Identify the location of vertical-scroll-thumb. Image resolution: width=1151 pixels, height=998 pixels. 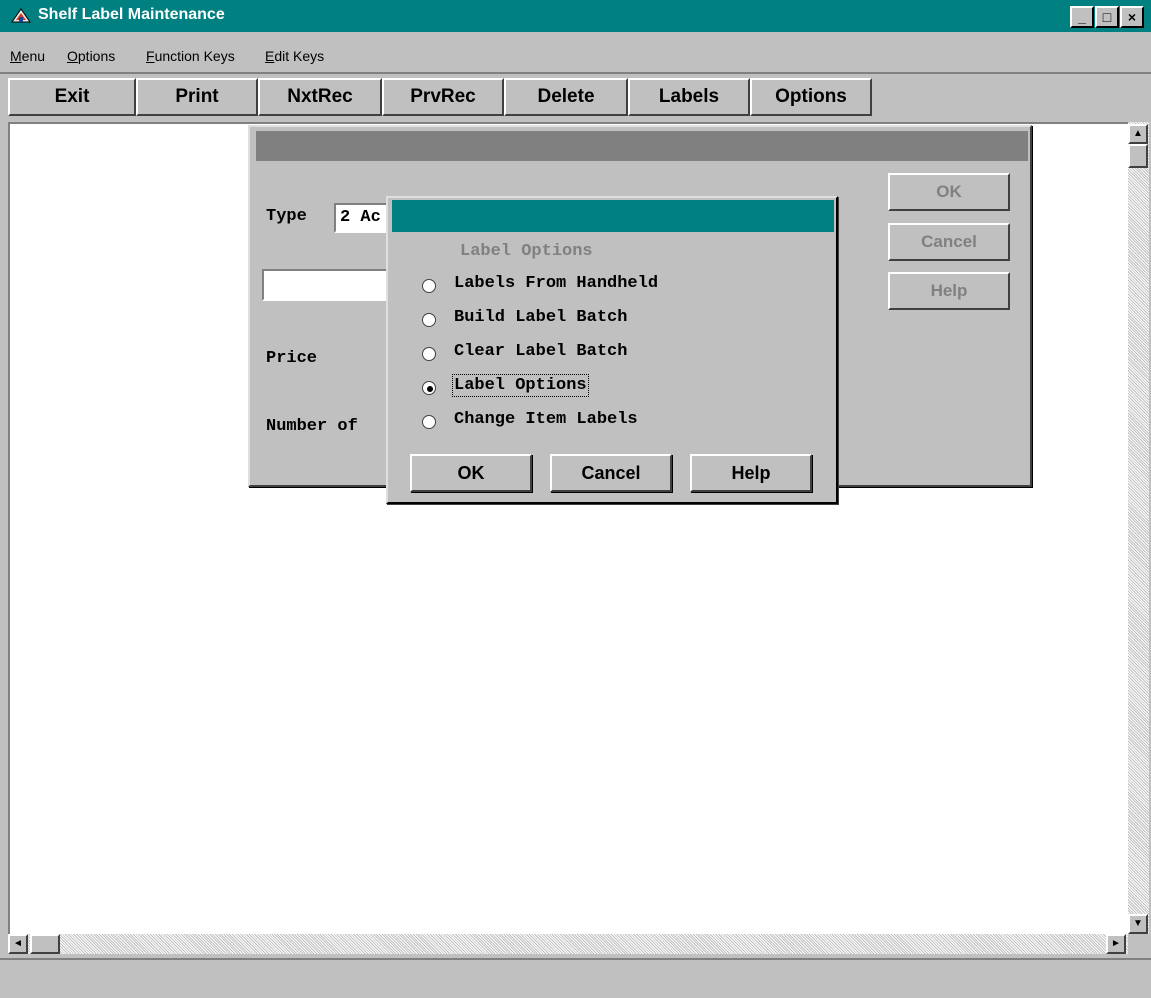
(1138, 156).